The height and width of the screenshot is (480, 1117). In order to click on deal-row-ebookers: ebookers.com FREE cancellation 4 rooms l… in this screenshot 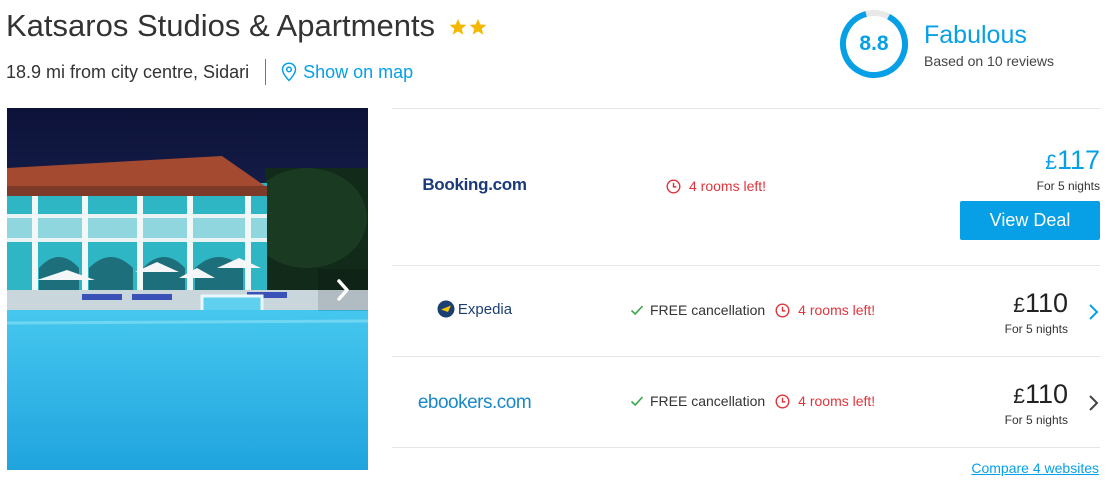, I will do `click(746, 401)`.